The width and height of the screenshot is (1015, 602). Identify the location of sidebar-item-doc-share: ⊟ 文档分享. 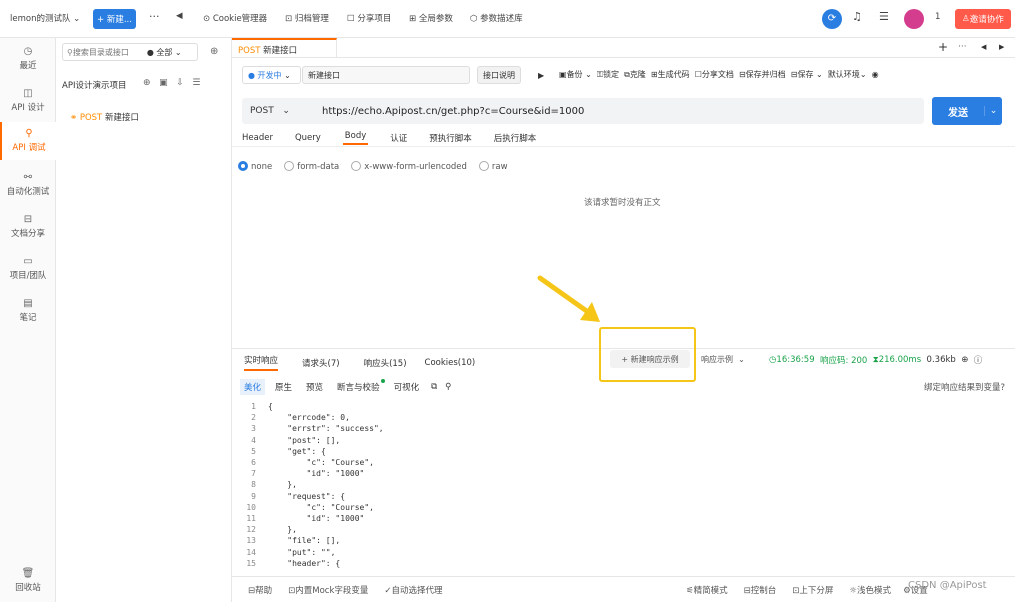
(28, 229).